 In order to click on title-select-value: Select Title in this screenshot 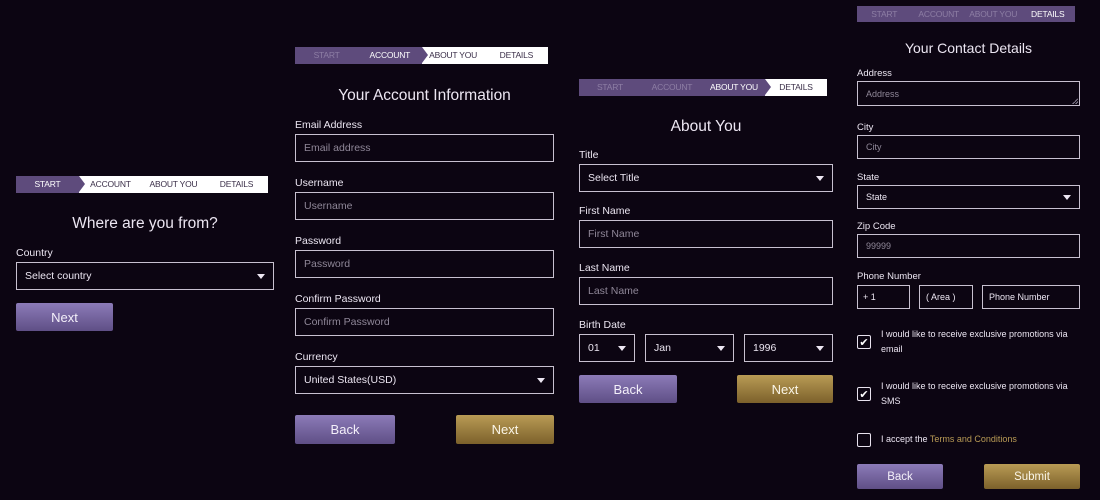, I will do `click(614, 178)`.